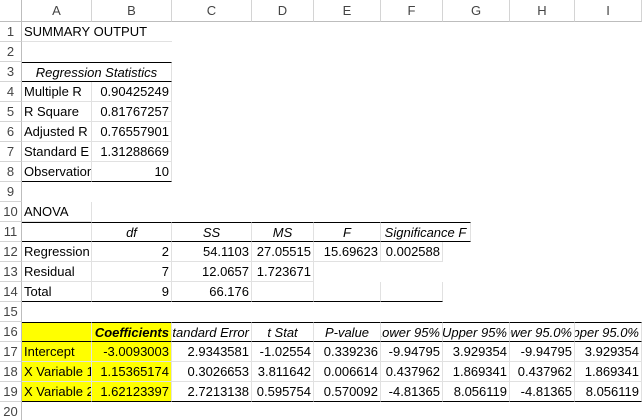 This screenshot has width=642, height=420. What do you see at coordinates (412, 392) in the screenshot?
I see `coef-cell-lower-95: -4.81365` at bounding box center [412, 392].